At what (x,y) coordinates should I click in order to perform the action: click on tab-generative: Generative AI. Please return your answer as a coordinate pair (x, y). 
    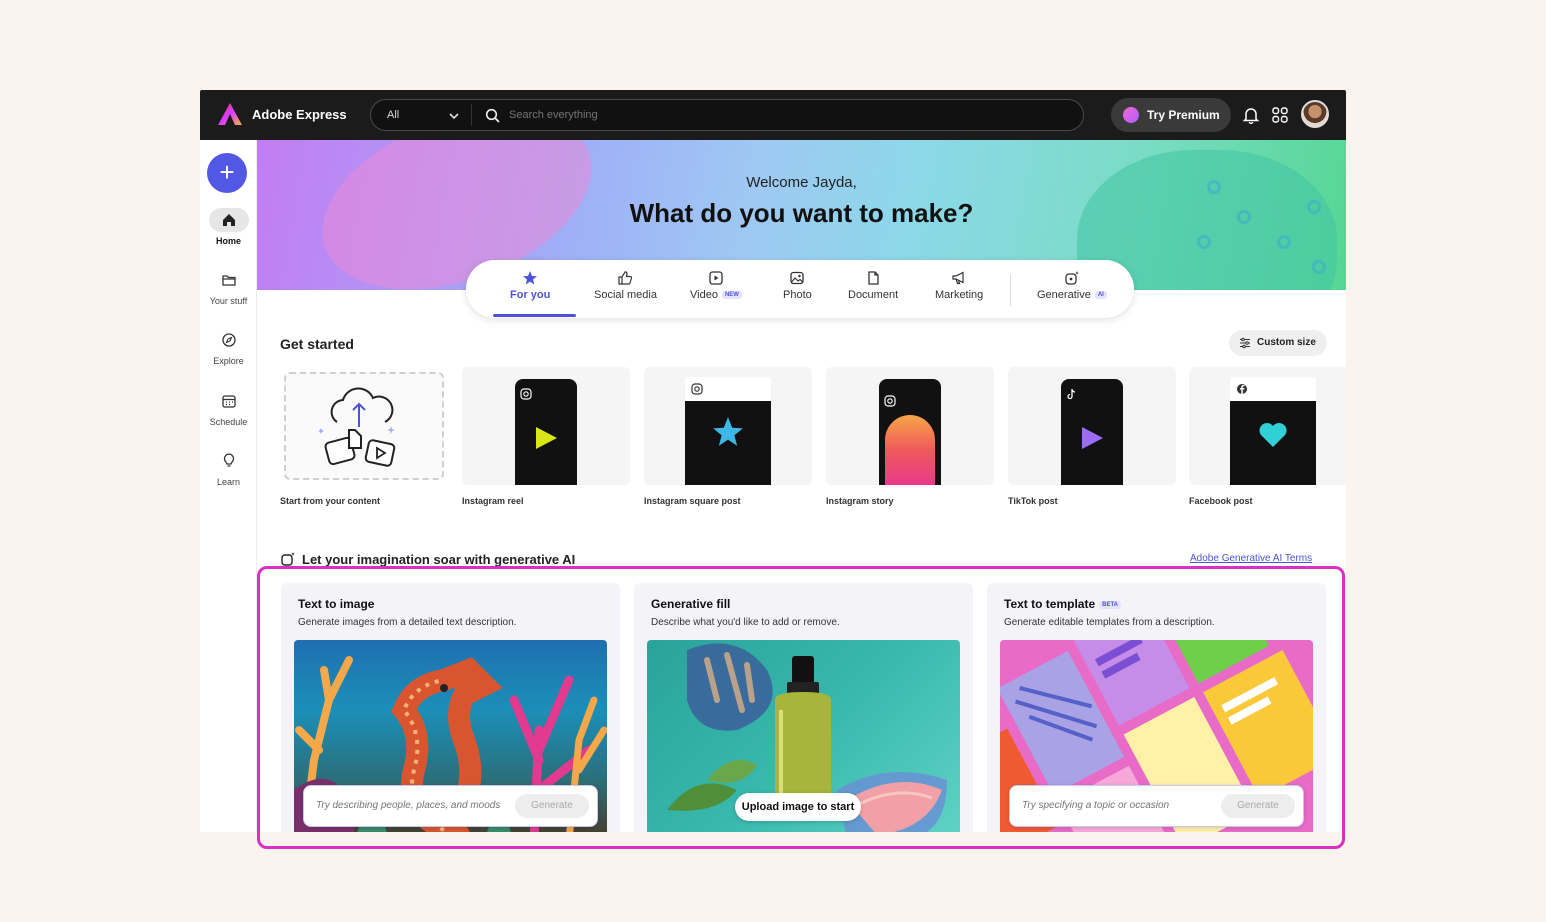
    Looking at the image, I should click on (1072, 285).